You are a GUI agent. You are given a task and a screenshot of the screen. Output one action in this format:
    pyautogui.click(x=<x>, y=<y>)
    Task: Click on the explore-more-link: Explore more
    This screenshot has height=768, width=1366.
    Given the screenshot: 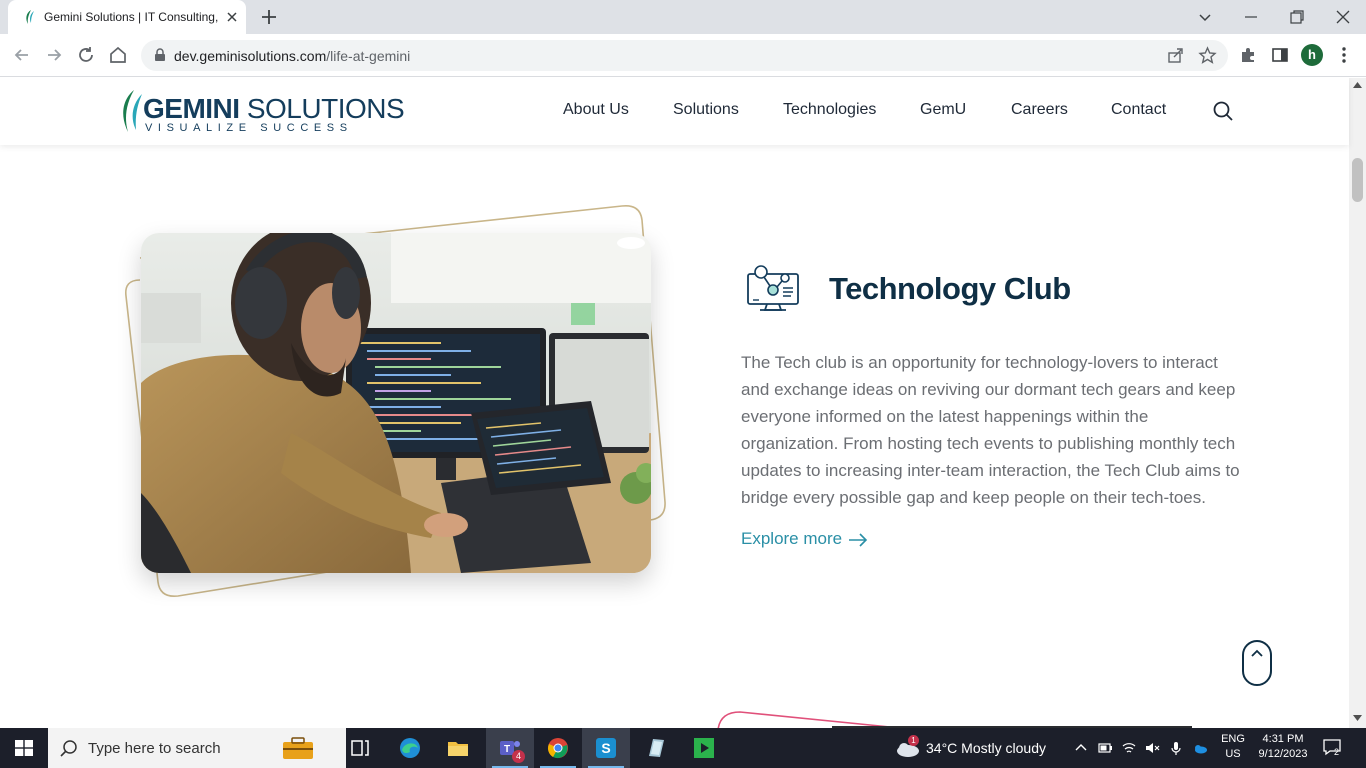 What is the action you would take?
    pyautogui.click(x=791, y=539)
    